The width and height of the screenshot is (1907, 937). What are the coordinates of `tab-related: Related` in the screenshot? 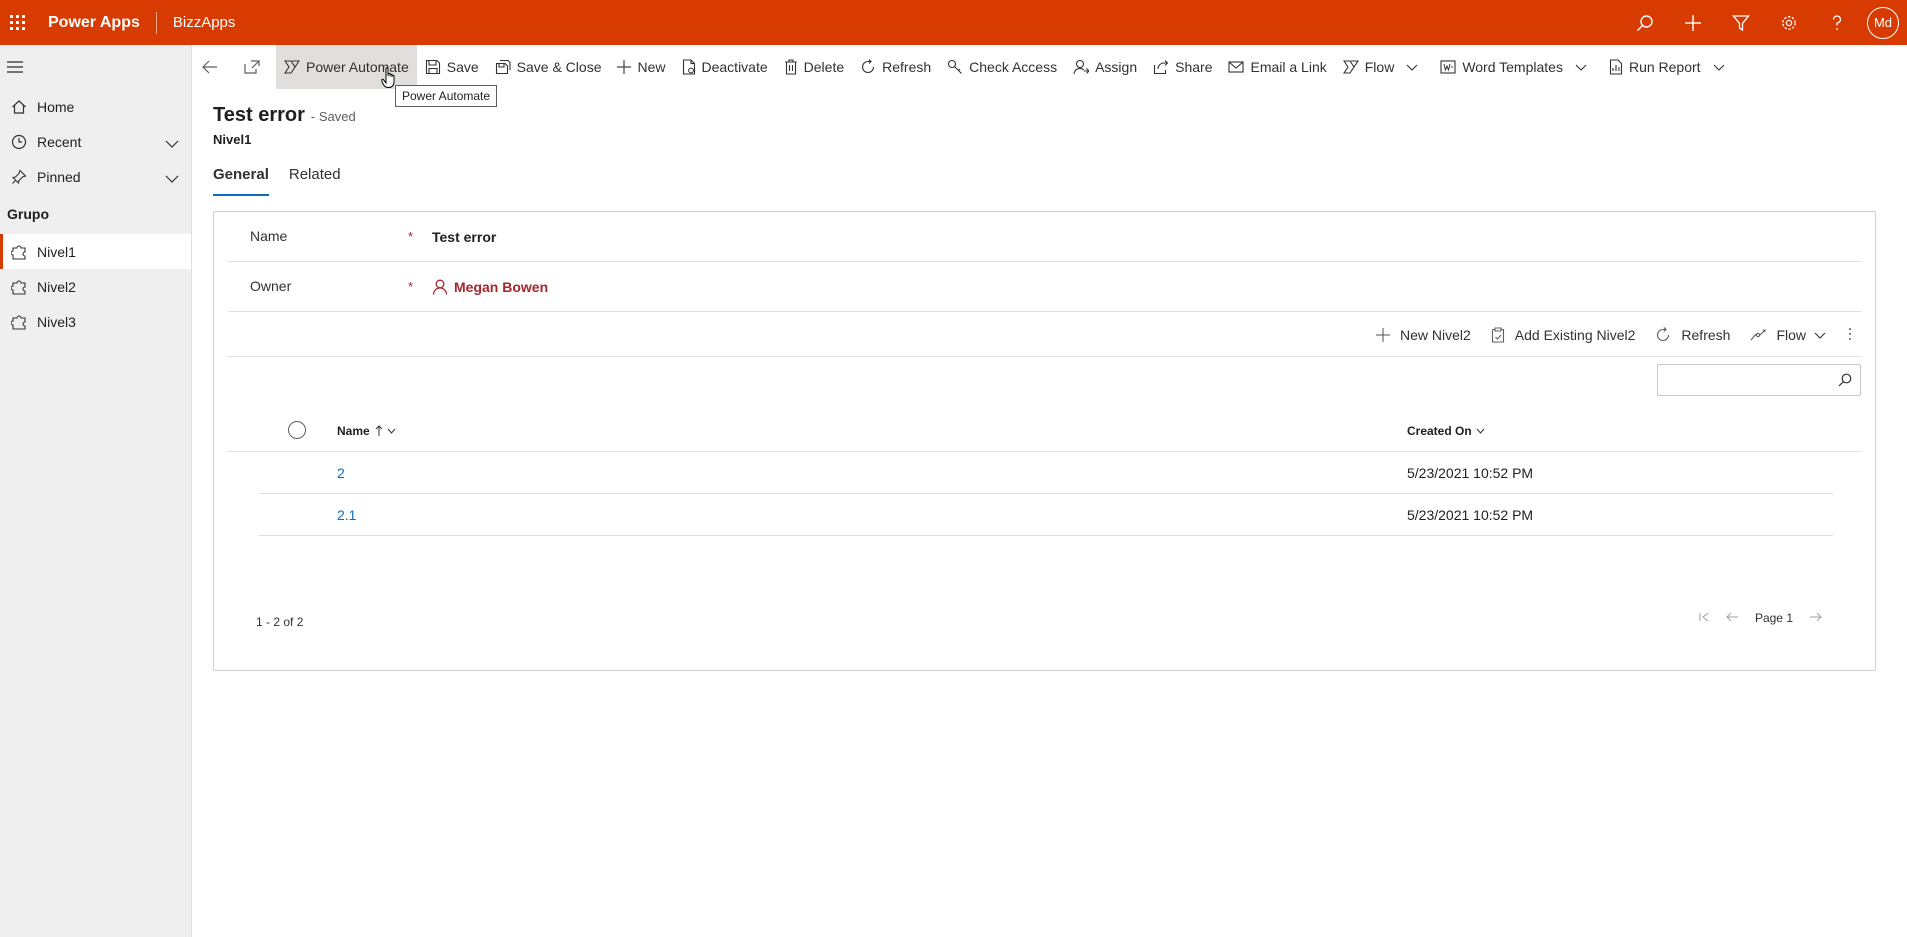 It's located at (315, 181).